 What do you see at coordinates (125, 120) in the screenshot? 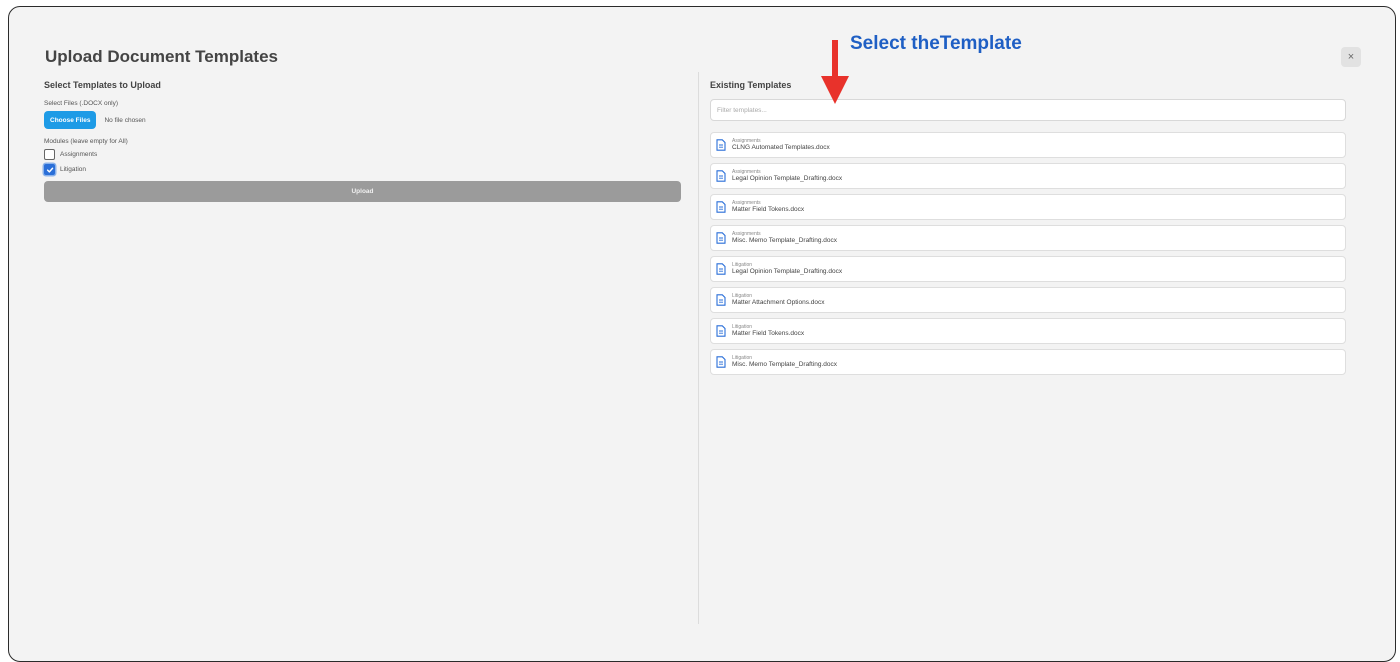
I see `file-status-text: No file chosen` at bounding box center [125, 120].